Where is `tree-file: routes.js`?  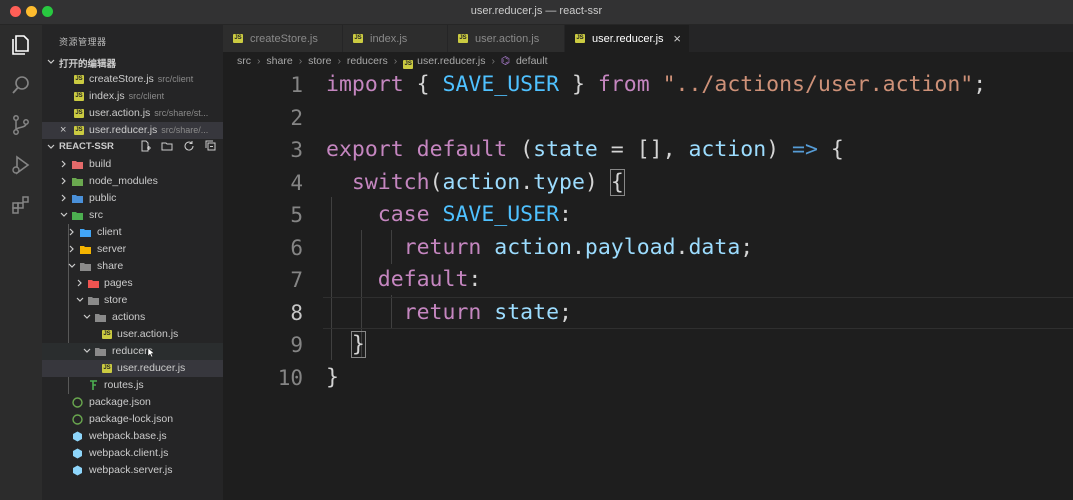 tree-file: routes.js is located at coordinates (132, 385).